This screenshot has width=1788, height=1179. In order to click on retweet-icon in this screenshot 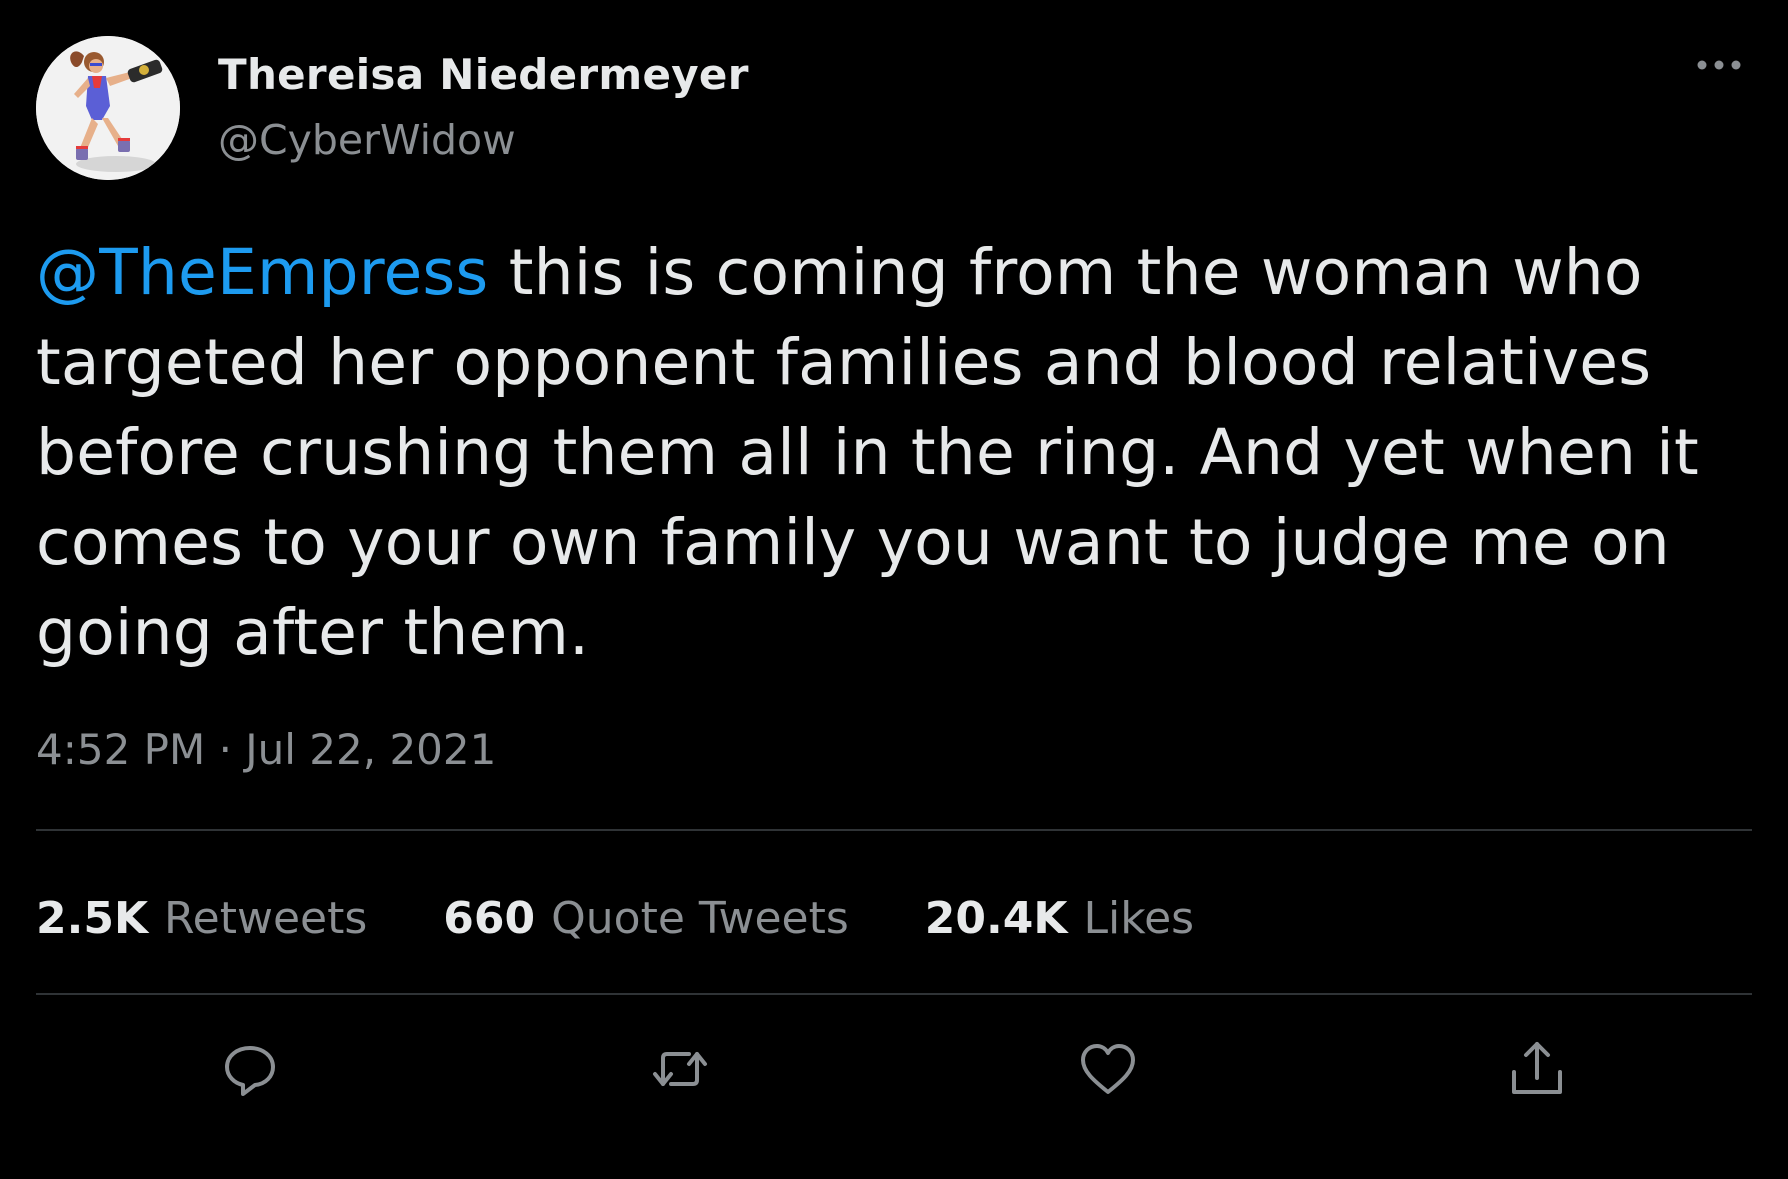, I will do `click(680, 1069)`.